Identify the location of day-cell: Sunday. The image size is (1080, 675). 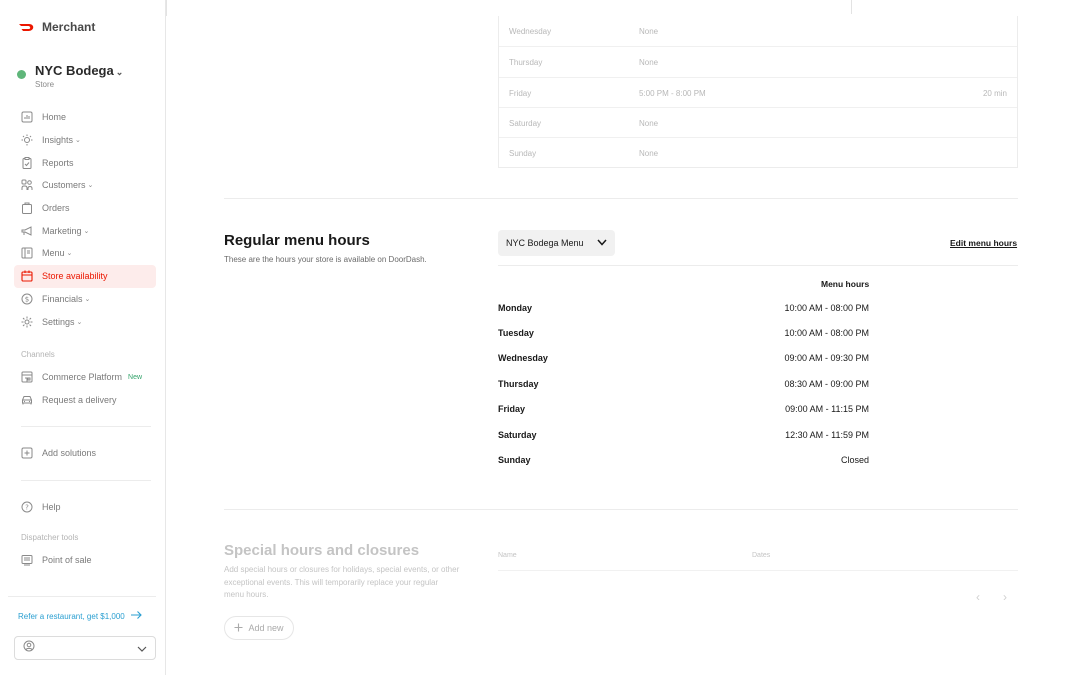
(523, 154).